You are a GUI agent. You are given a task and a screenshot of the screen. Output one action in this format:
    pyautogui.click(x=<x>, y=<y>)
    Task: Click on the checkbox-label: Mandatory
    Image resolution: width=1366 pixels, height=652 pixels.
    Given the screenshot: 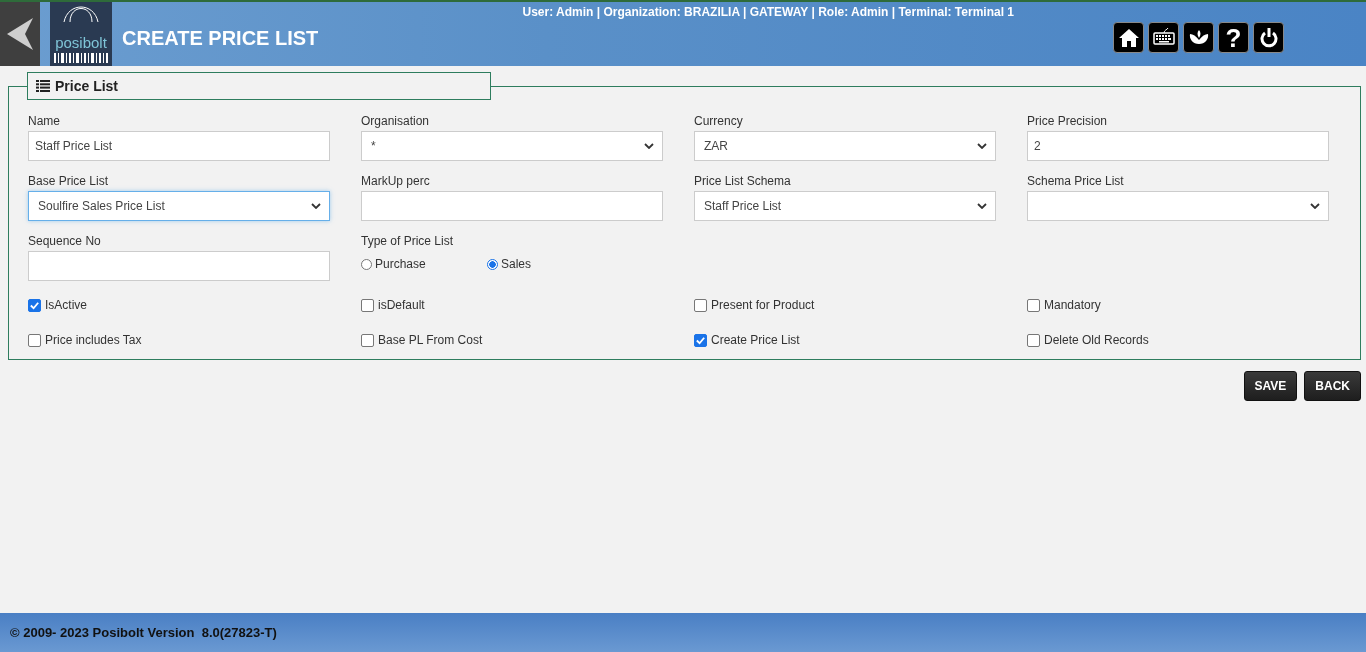 What is the action you would take?
    pyautogui.click(x=1072, y=305)
    